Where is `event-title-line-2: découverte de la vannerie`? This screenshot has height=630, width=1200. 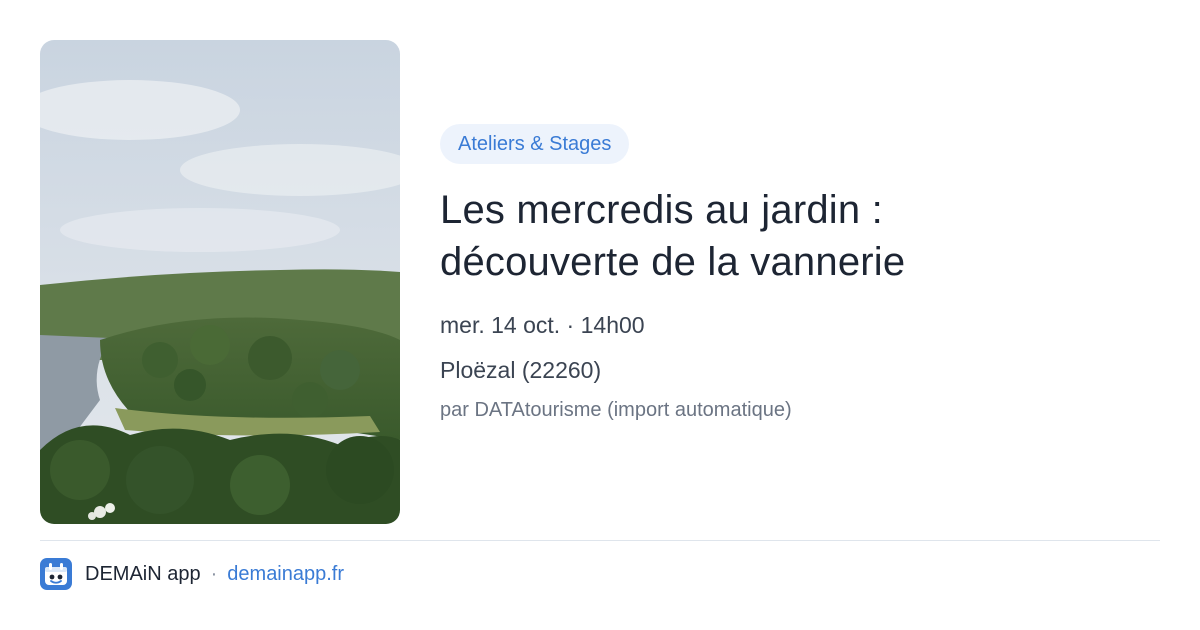
event-title-line-2: découverte de la vannerie is located at coordinates (673, 262).